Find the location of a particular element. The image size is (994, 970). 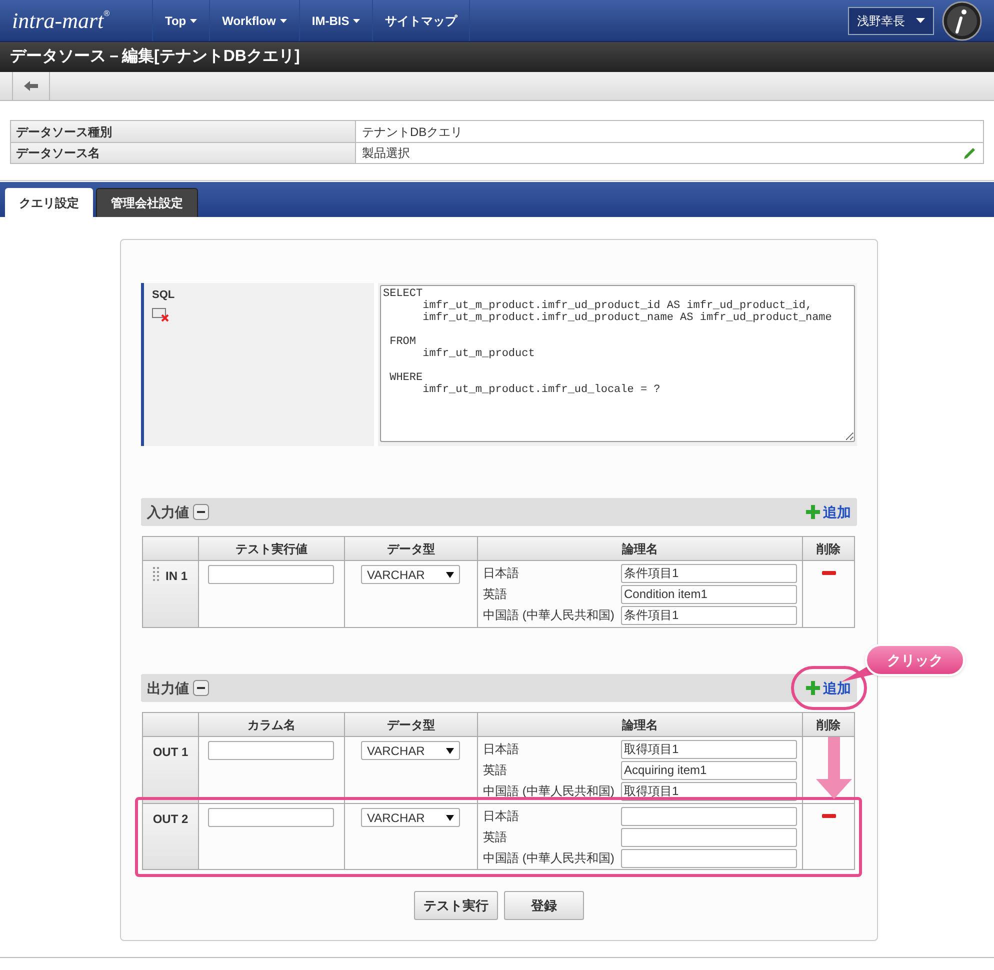

callout: クリック is located at coordinates (915, 660).